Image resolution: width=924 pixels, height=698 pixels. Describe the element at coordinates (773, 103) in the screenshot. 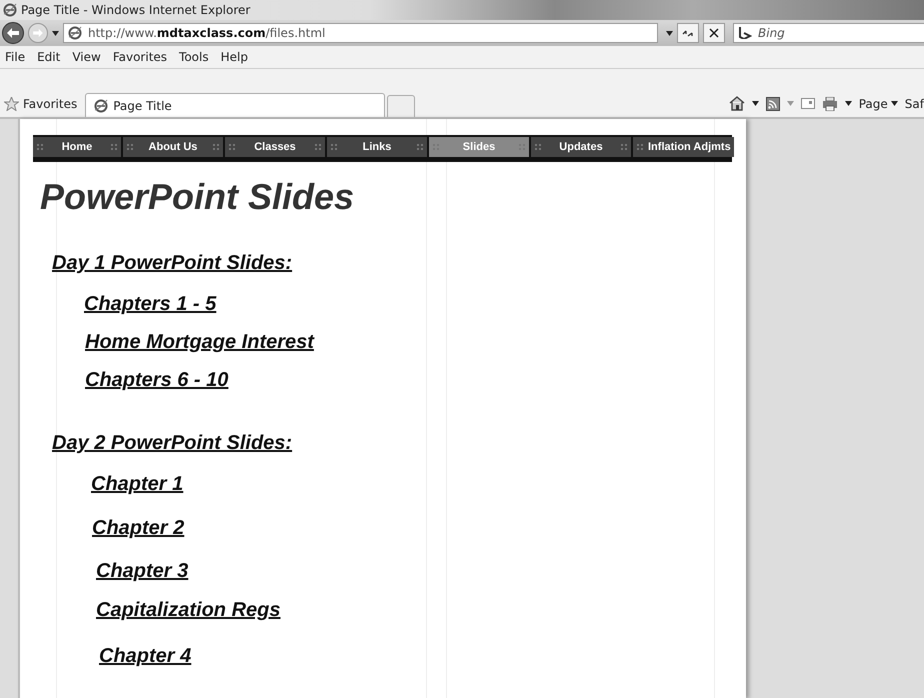

I see `feed-icon` at that location.